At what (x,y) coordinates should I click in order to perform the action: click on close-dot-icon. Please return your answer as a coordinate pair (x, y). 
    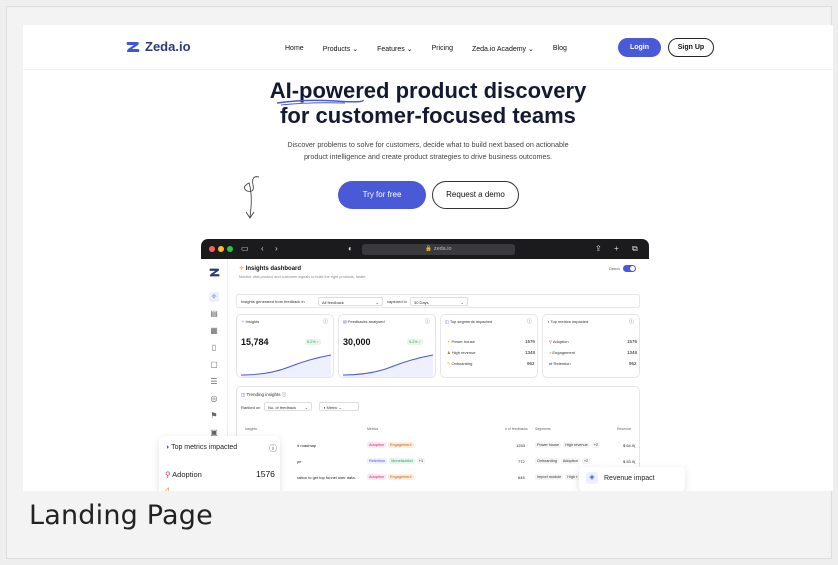
    Looking at the image, I should click on (212, 249).